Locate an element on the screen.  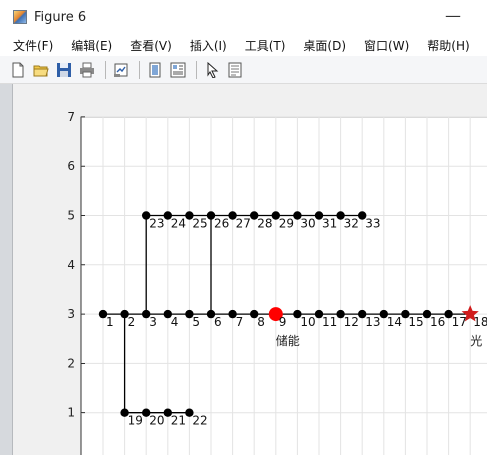
node-label: 4 is located at coordinates (175, 322).